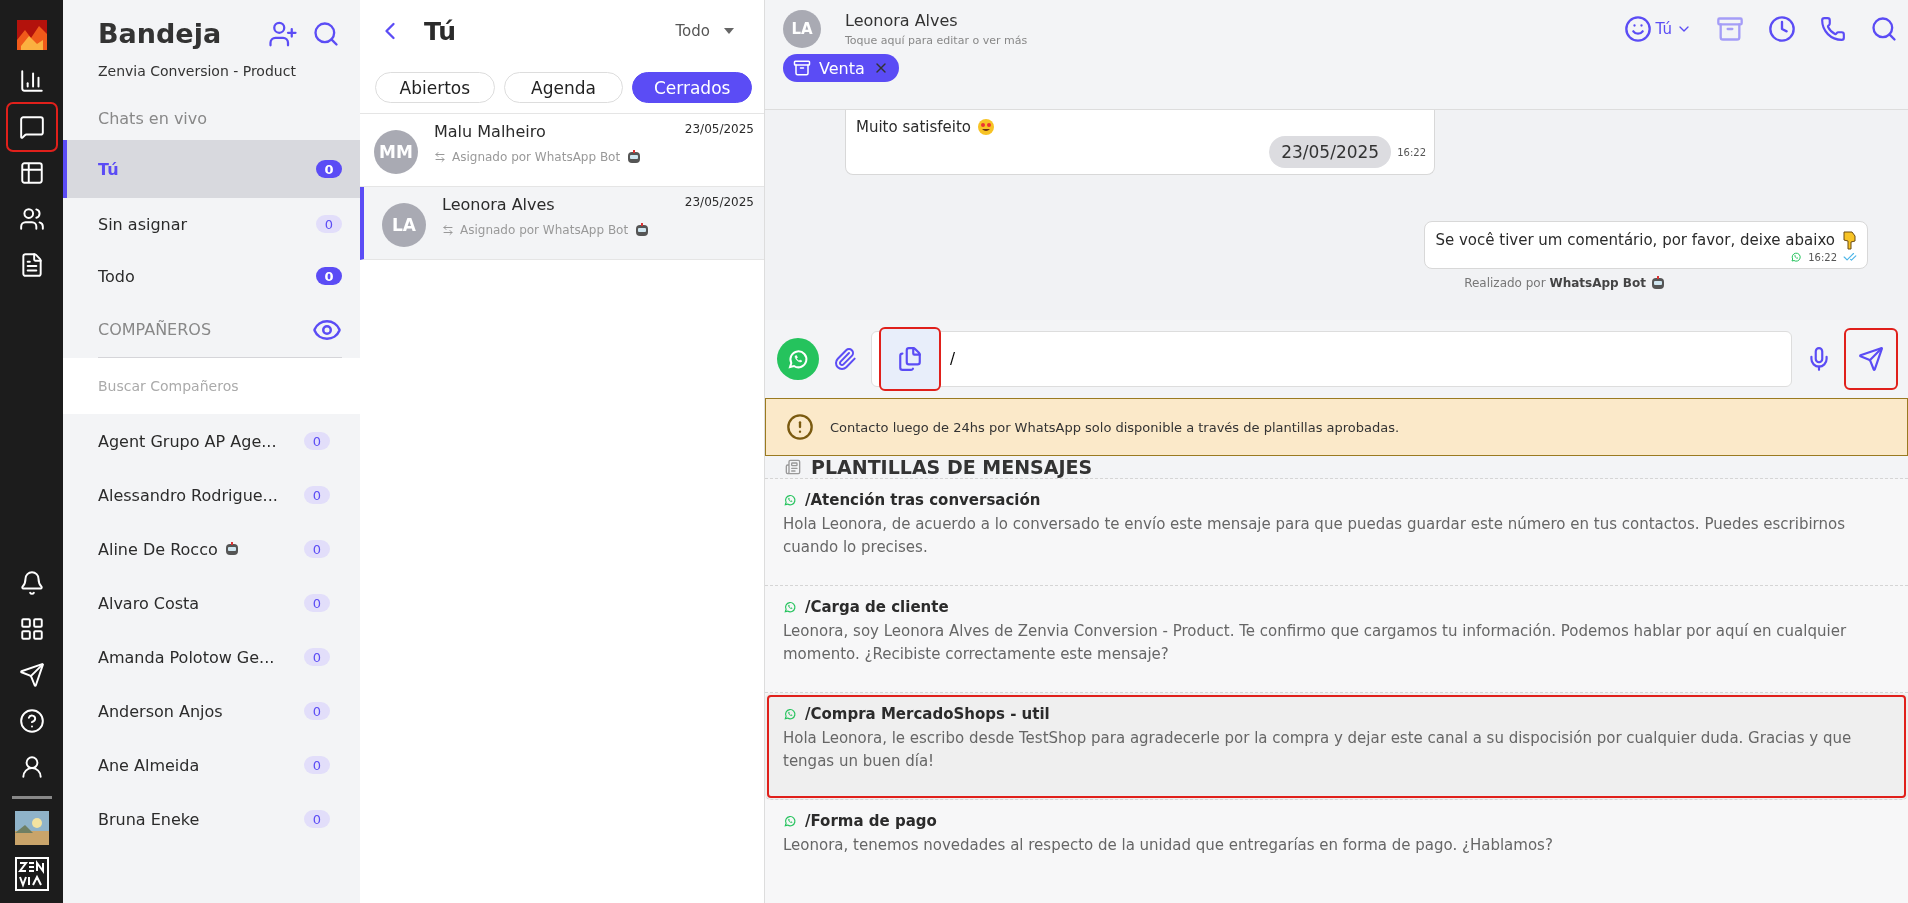 The width and height of the screenshot is (1908, 903). Describe the element at coordinates (793, 467) in the screenshot. I see `templates-icon` at that location.